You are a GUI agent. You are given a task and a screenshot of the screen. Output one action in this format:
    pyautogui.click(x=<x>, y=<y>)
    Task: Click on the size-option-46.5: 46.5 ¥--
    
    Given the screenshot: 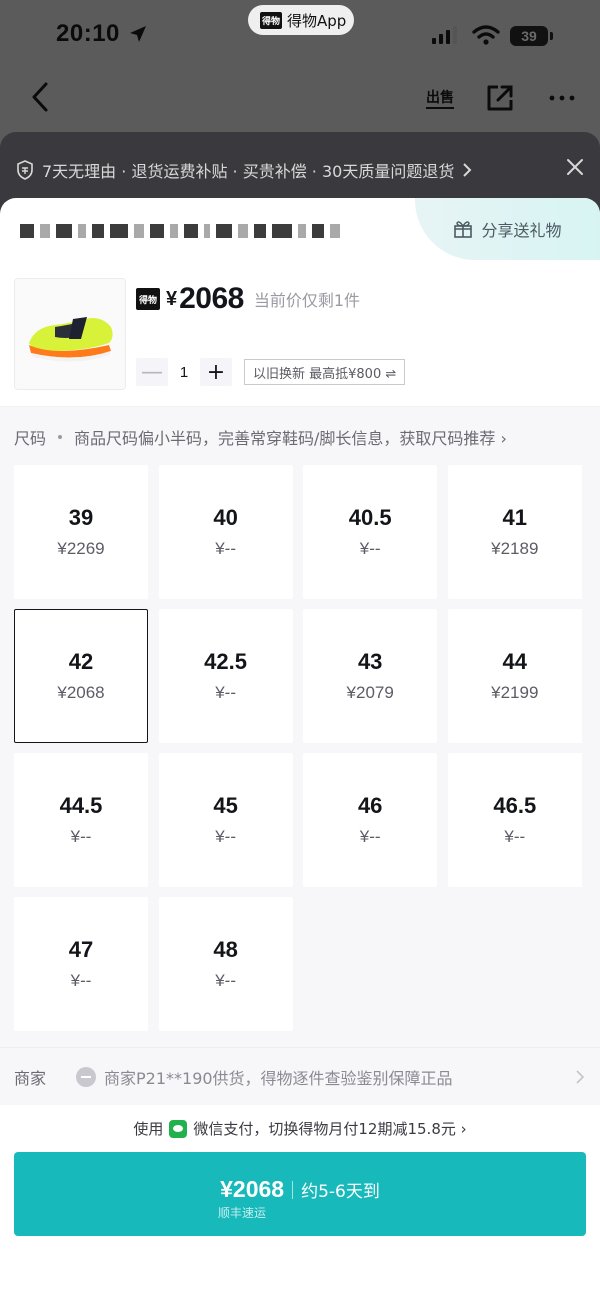 What is the action you would take?
    pyautogui.click(x=514, y=820)
    